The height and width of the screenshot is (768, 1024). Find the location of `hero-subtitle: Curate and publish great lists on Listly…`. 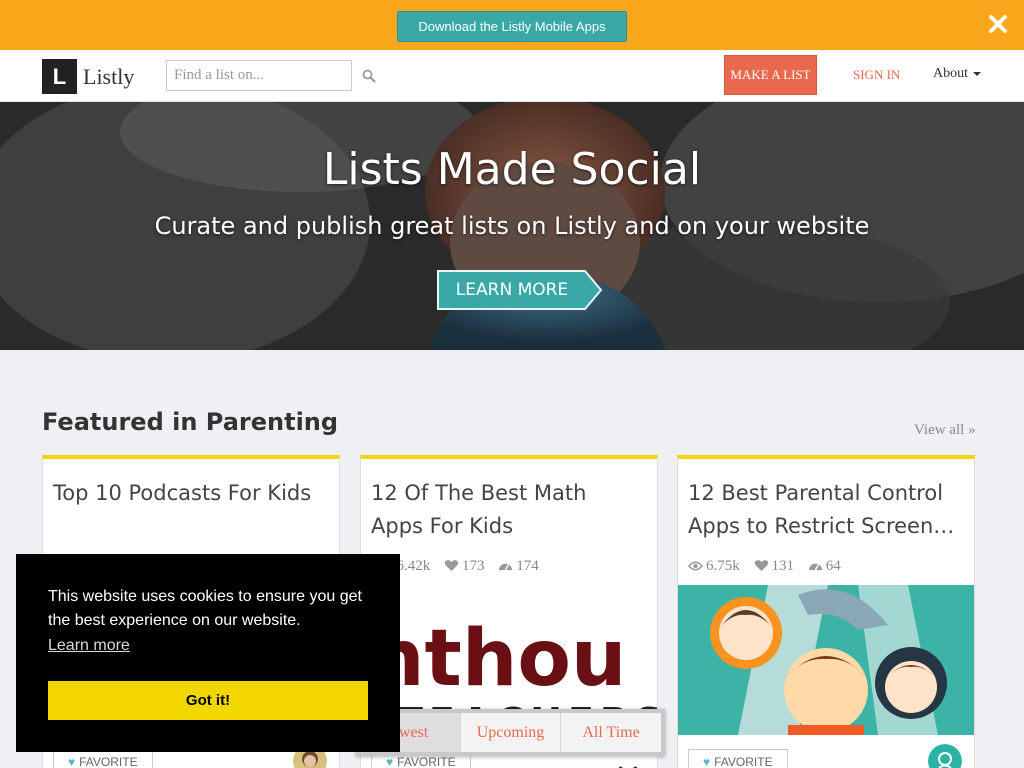

hero-subtitle: Curate and publish great lists on Listly… is located at coordinates (512, 226).